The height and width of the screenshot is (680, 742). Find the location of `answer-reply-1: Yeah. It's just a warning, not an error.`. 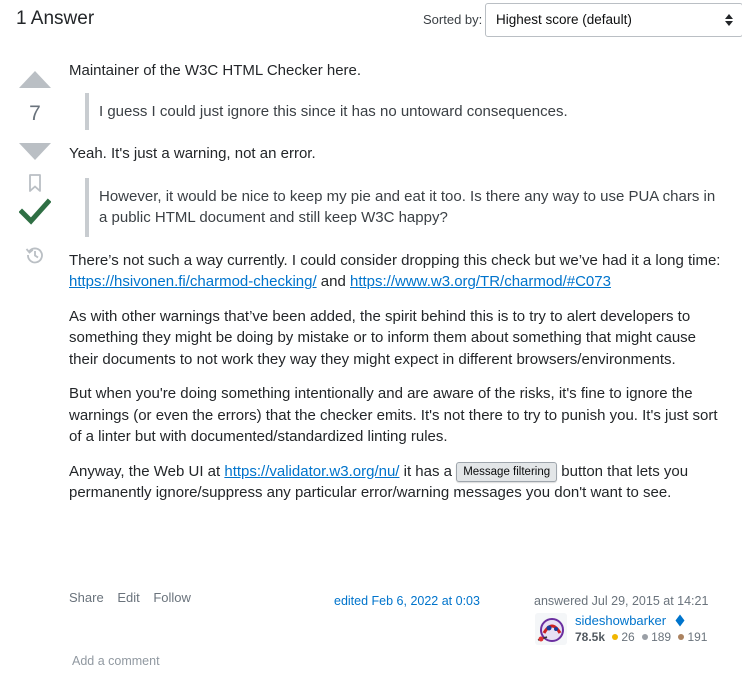

answer-reply-1: Yeah. It's just a warning, not an error. is located at coordinates (192, 153).